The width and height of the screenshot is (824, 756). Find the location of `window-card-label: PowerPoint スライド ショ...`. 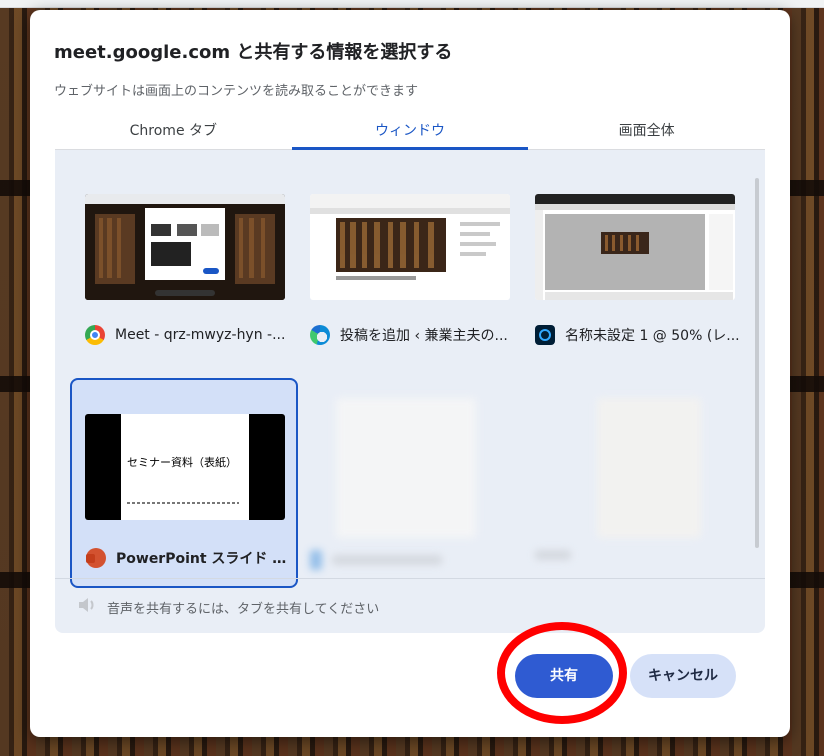

window-card-label: PowerPoint スライド ショ... is located at coordinates (188, 558).